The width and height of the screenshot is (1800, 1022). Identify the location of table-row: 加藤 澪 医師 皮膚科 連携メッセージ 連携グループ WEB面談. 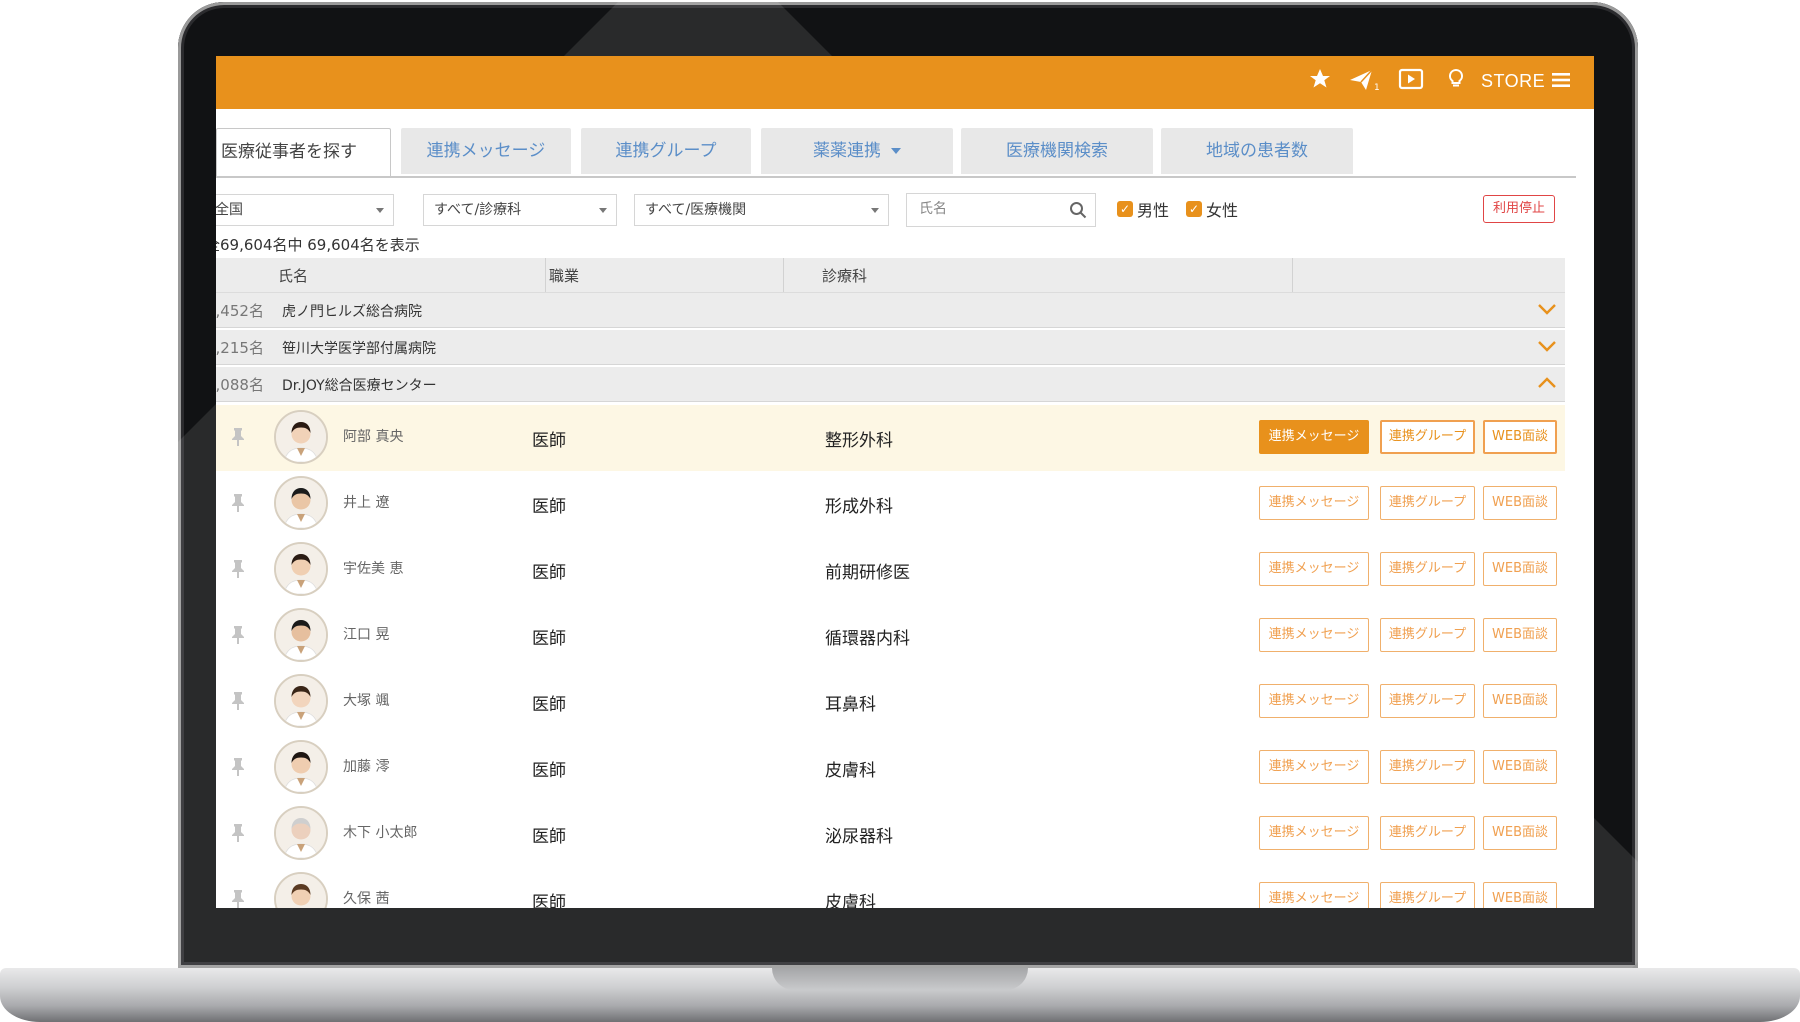
(890, 768).